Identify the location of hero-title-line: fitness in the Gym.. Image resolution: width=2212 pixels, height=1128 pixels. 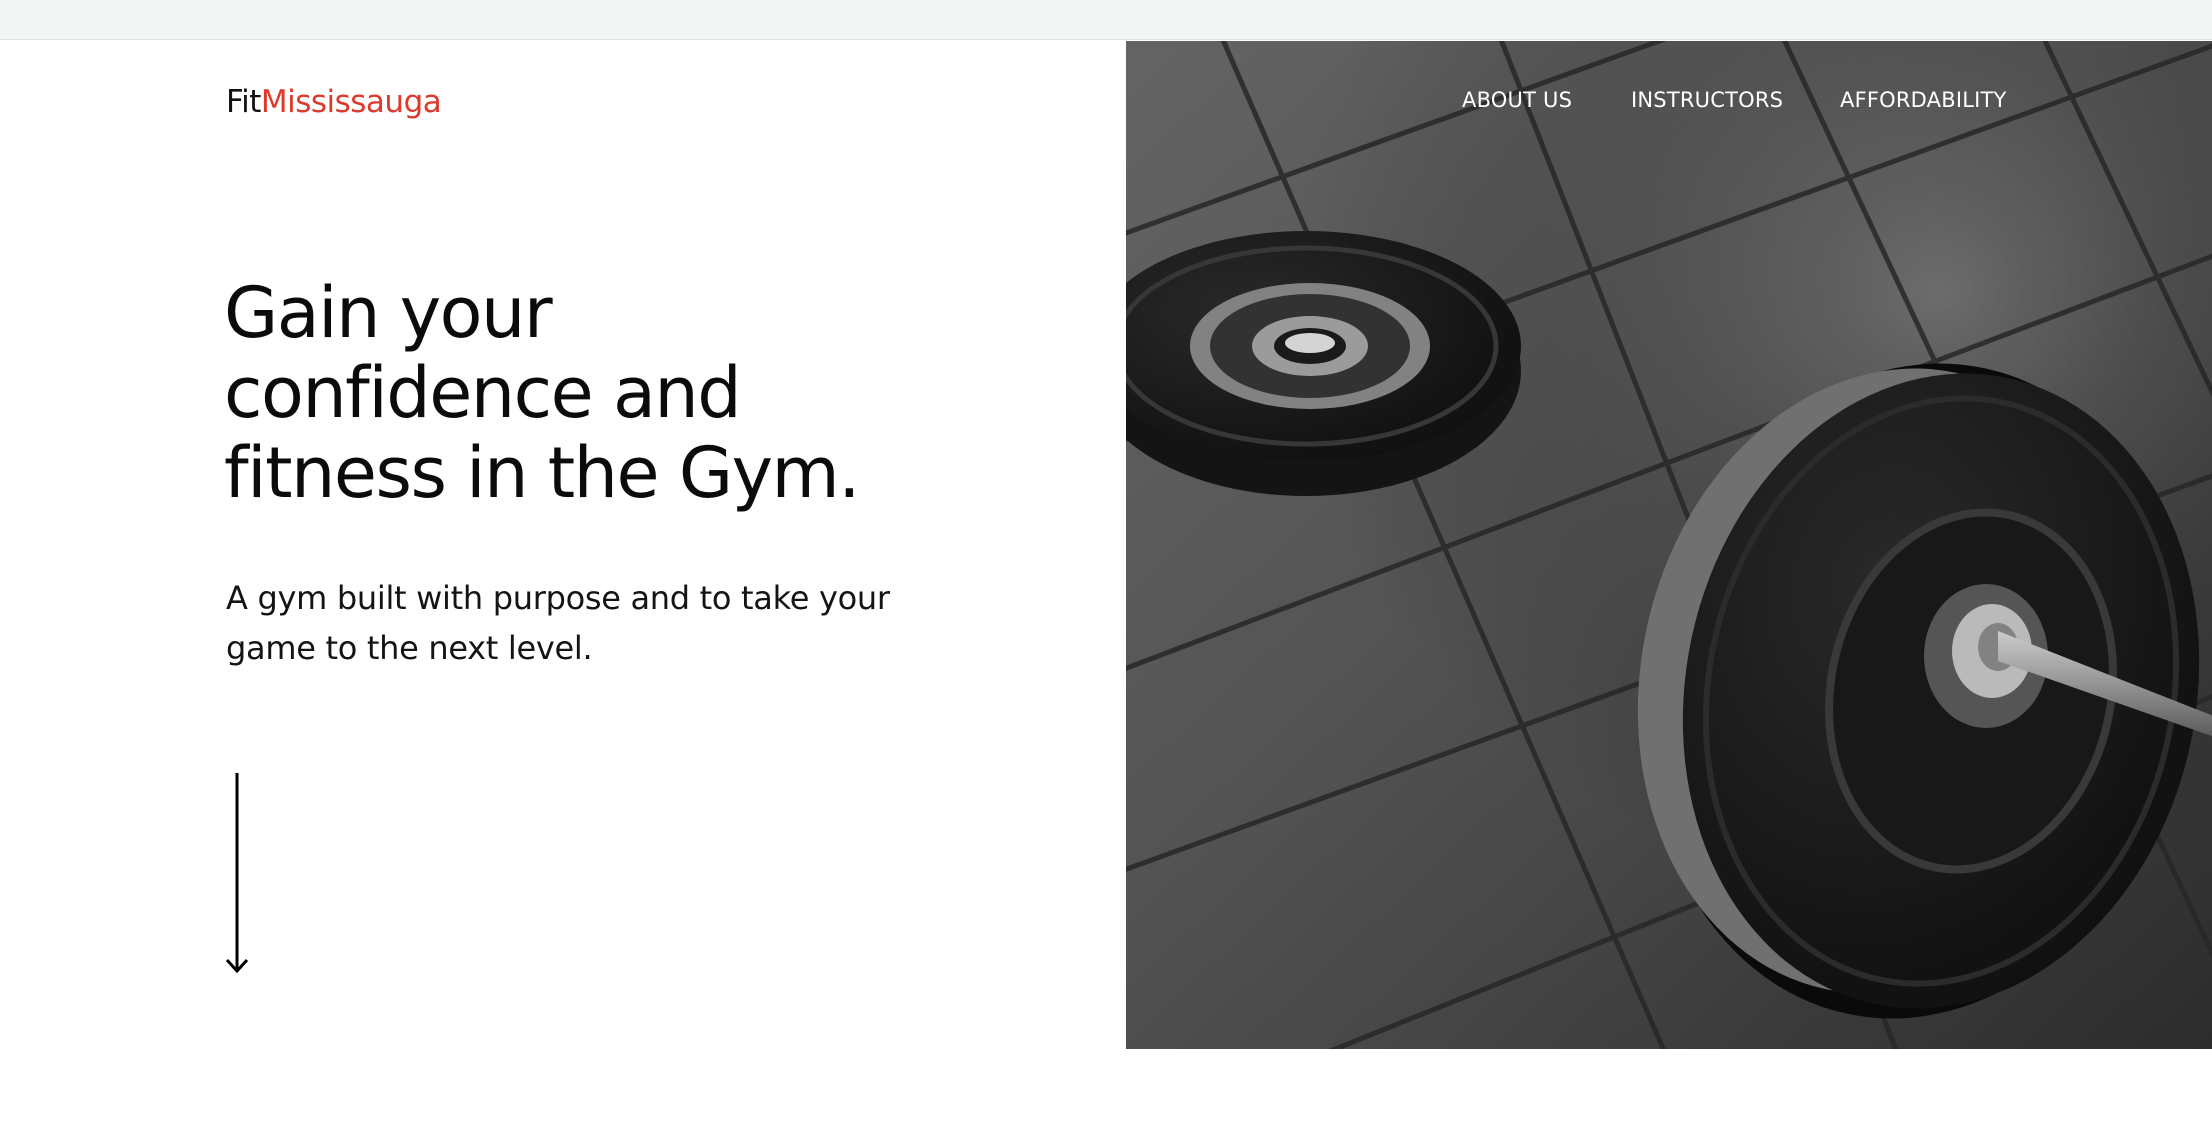
(542, 473).